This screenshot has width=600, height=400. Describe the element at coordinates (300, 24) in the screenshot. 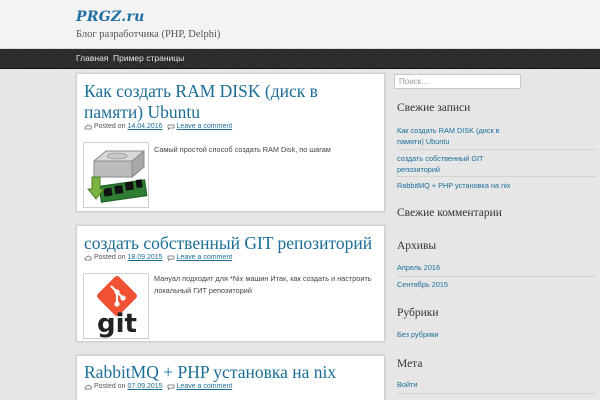

I see `site-header: PRGZ.ru Блог разработчика (PHP, Delphi)` at that location.